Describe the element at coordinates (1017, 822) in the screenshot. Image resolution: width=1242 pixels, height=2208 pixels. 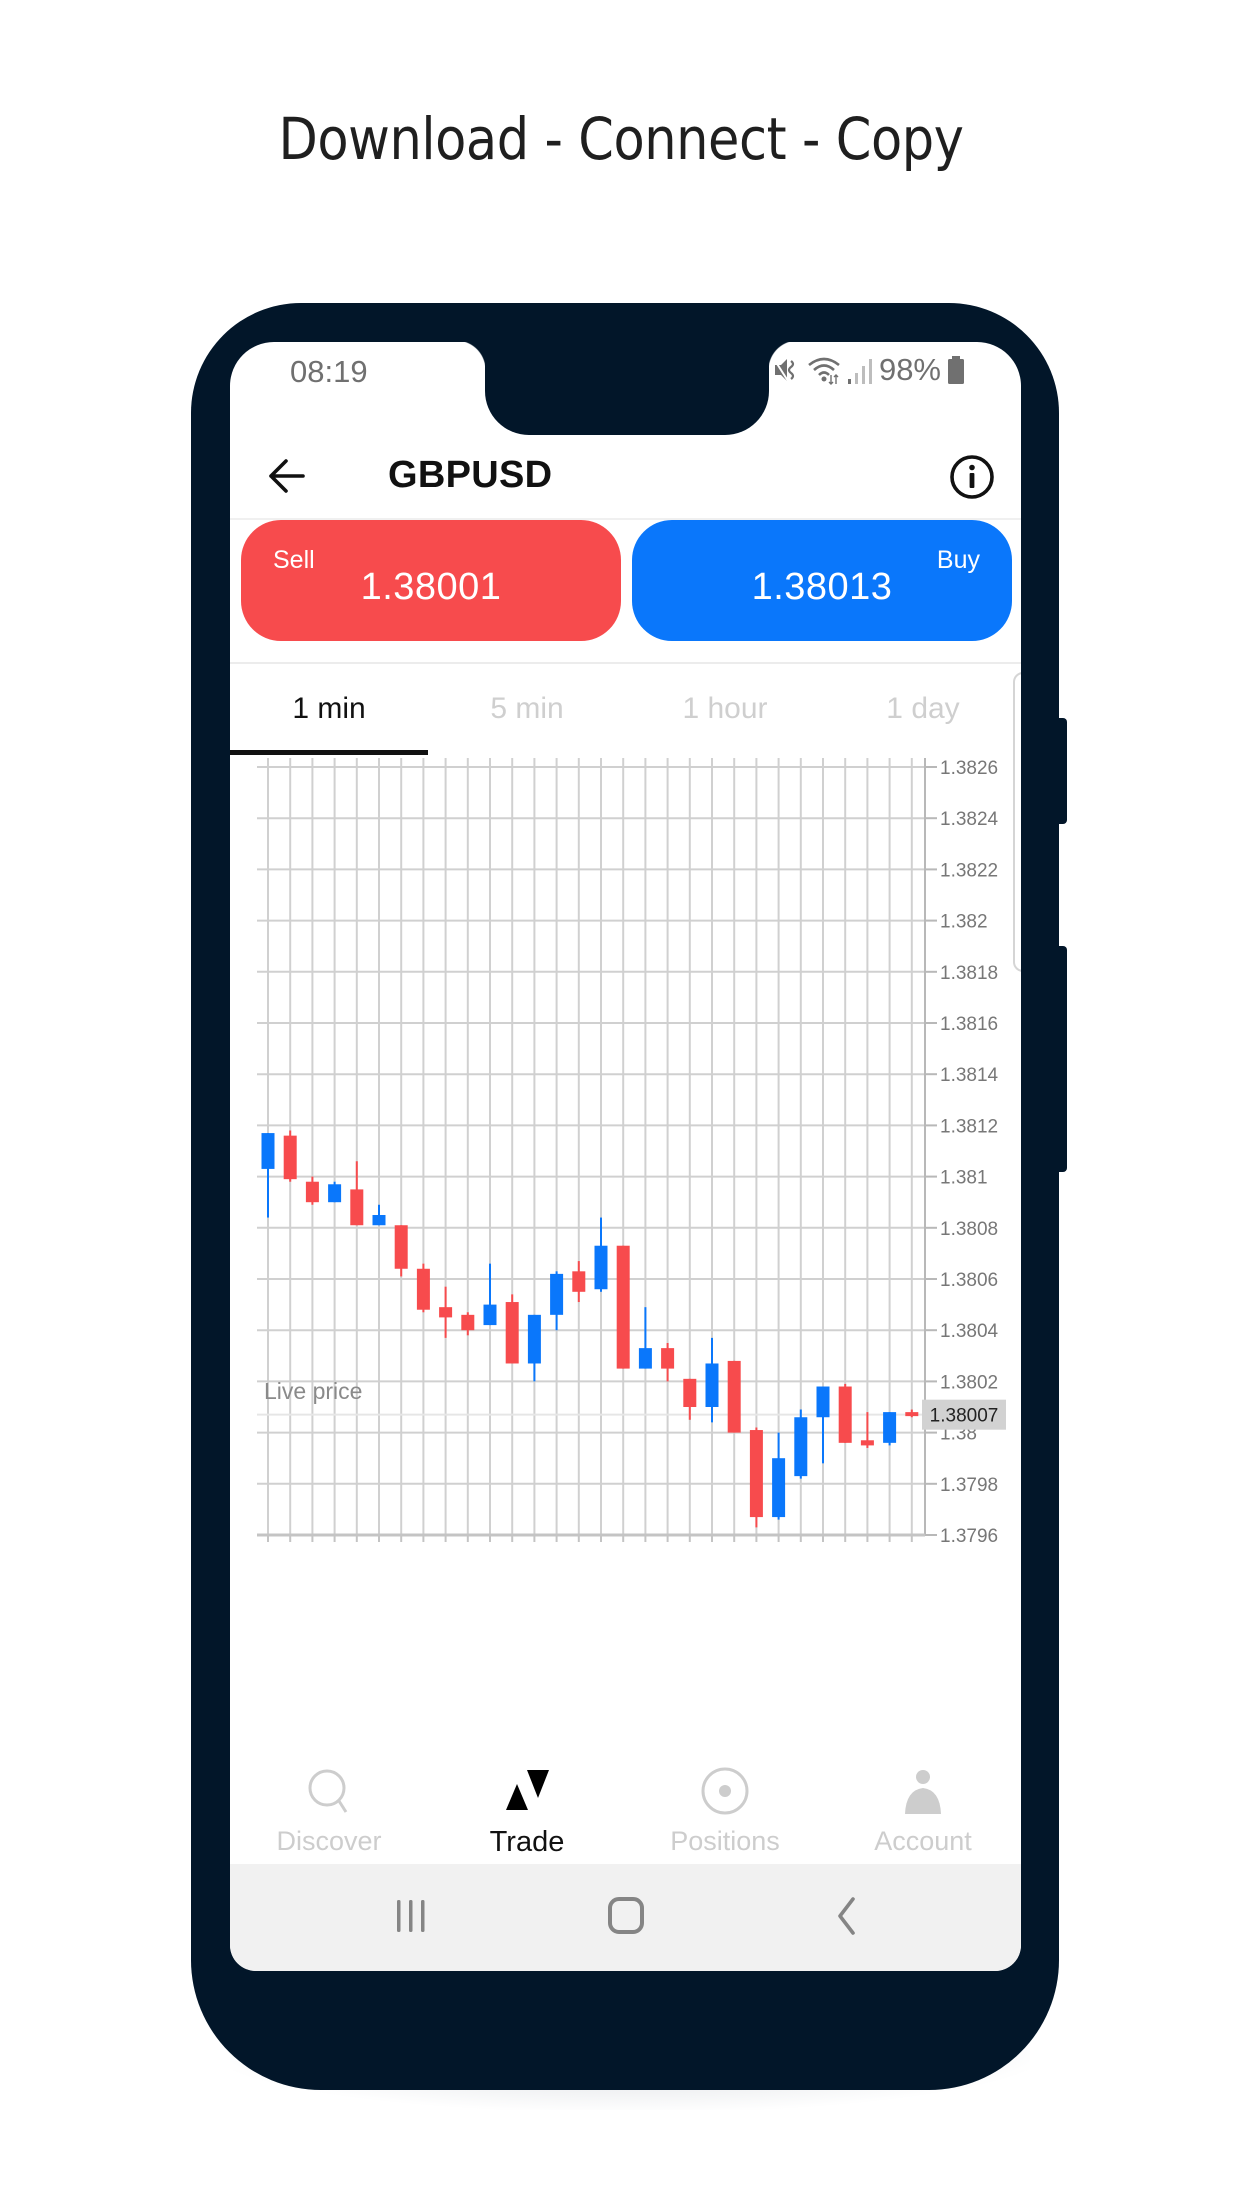
I see `scroll-handle` at that location.